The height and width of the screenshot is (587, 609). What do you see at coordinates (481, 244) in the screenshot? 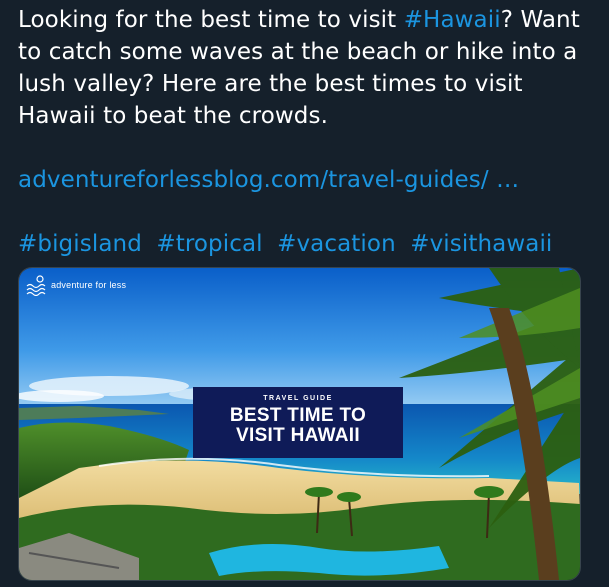
I see `hashtag-link: #visithawaii` at bounding box center [481, 244].